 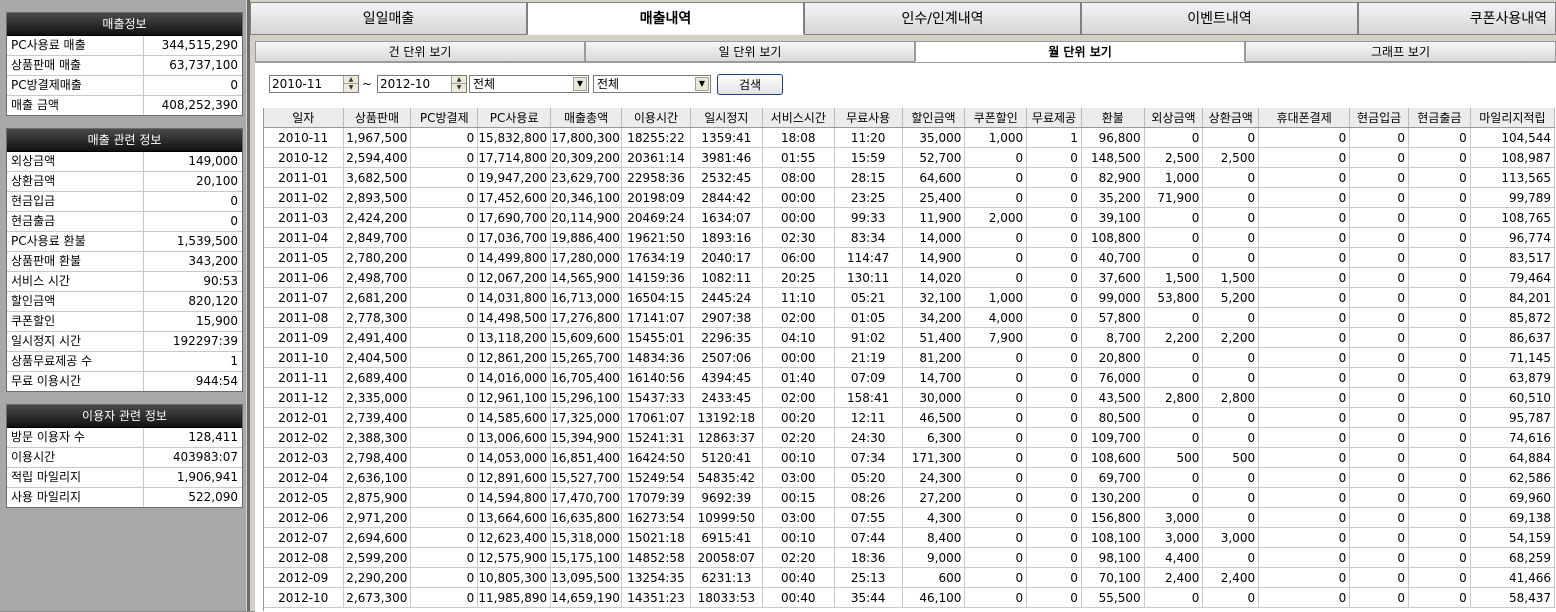 What do you see at coordinates (304, 597) in the screenshot?
I see `table-cell: 2012-10` at bounding box center [304, 597].